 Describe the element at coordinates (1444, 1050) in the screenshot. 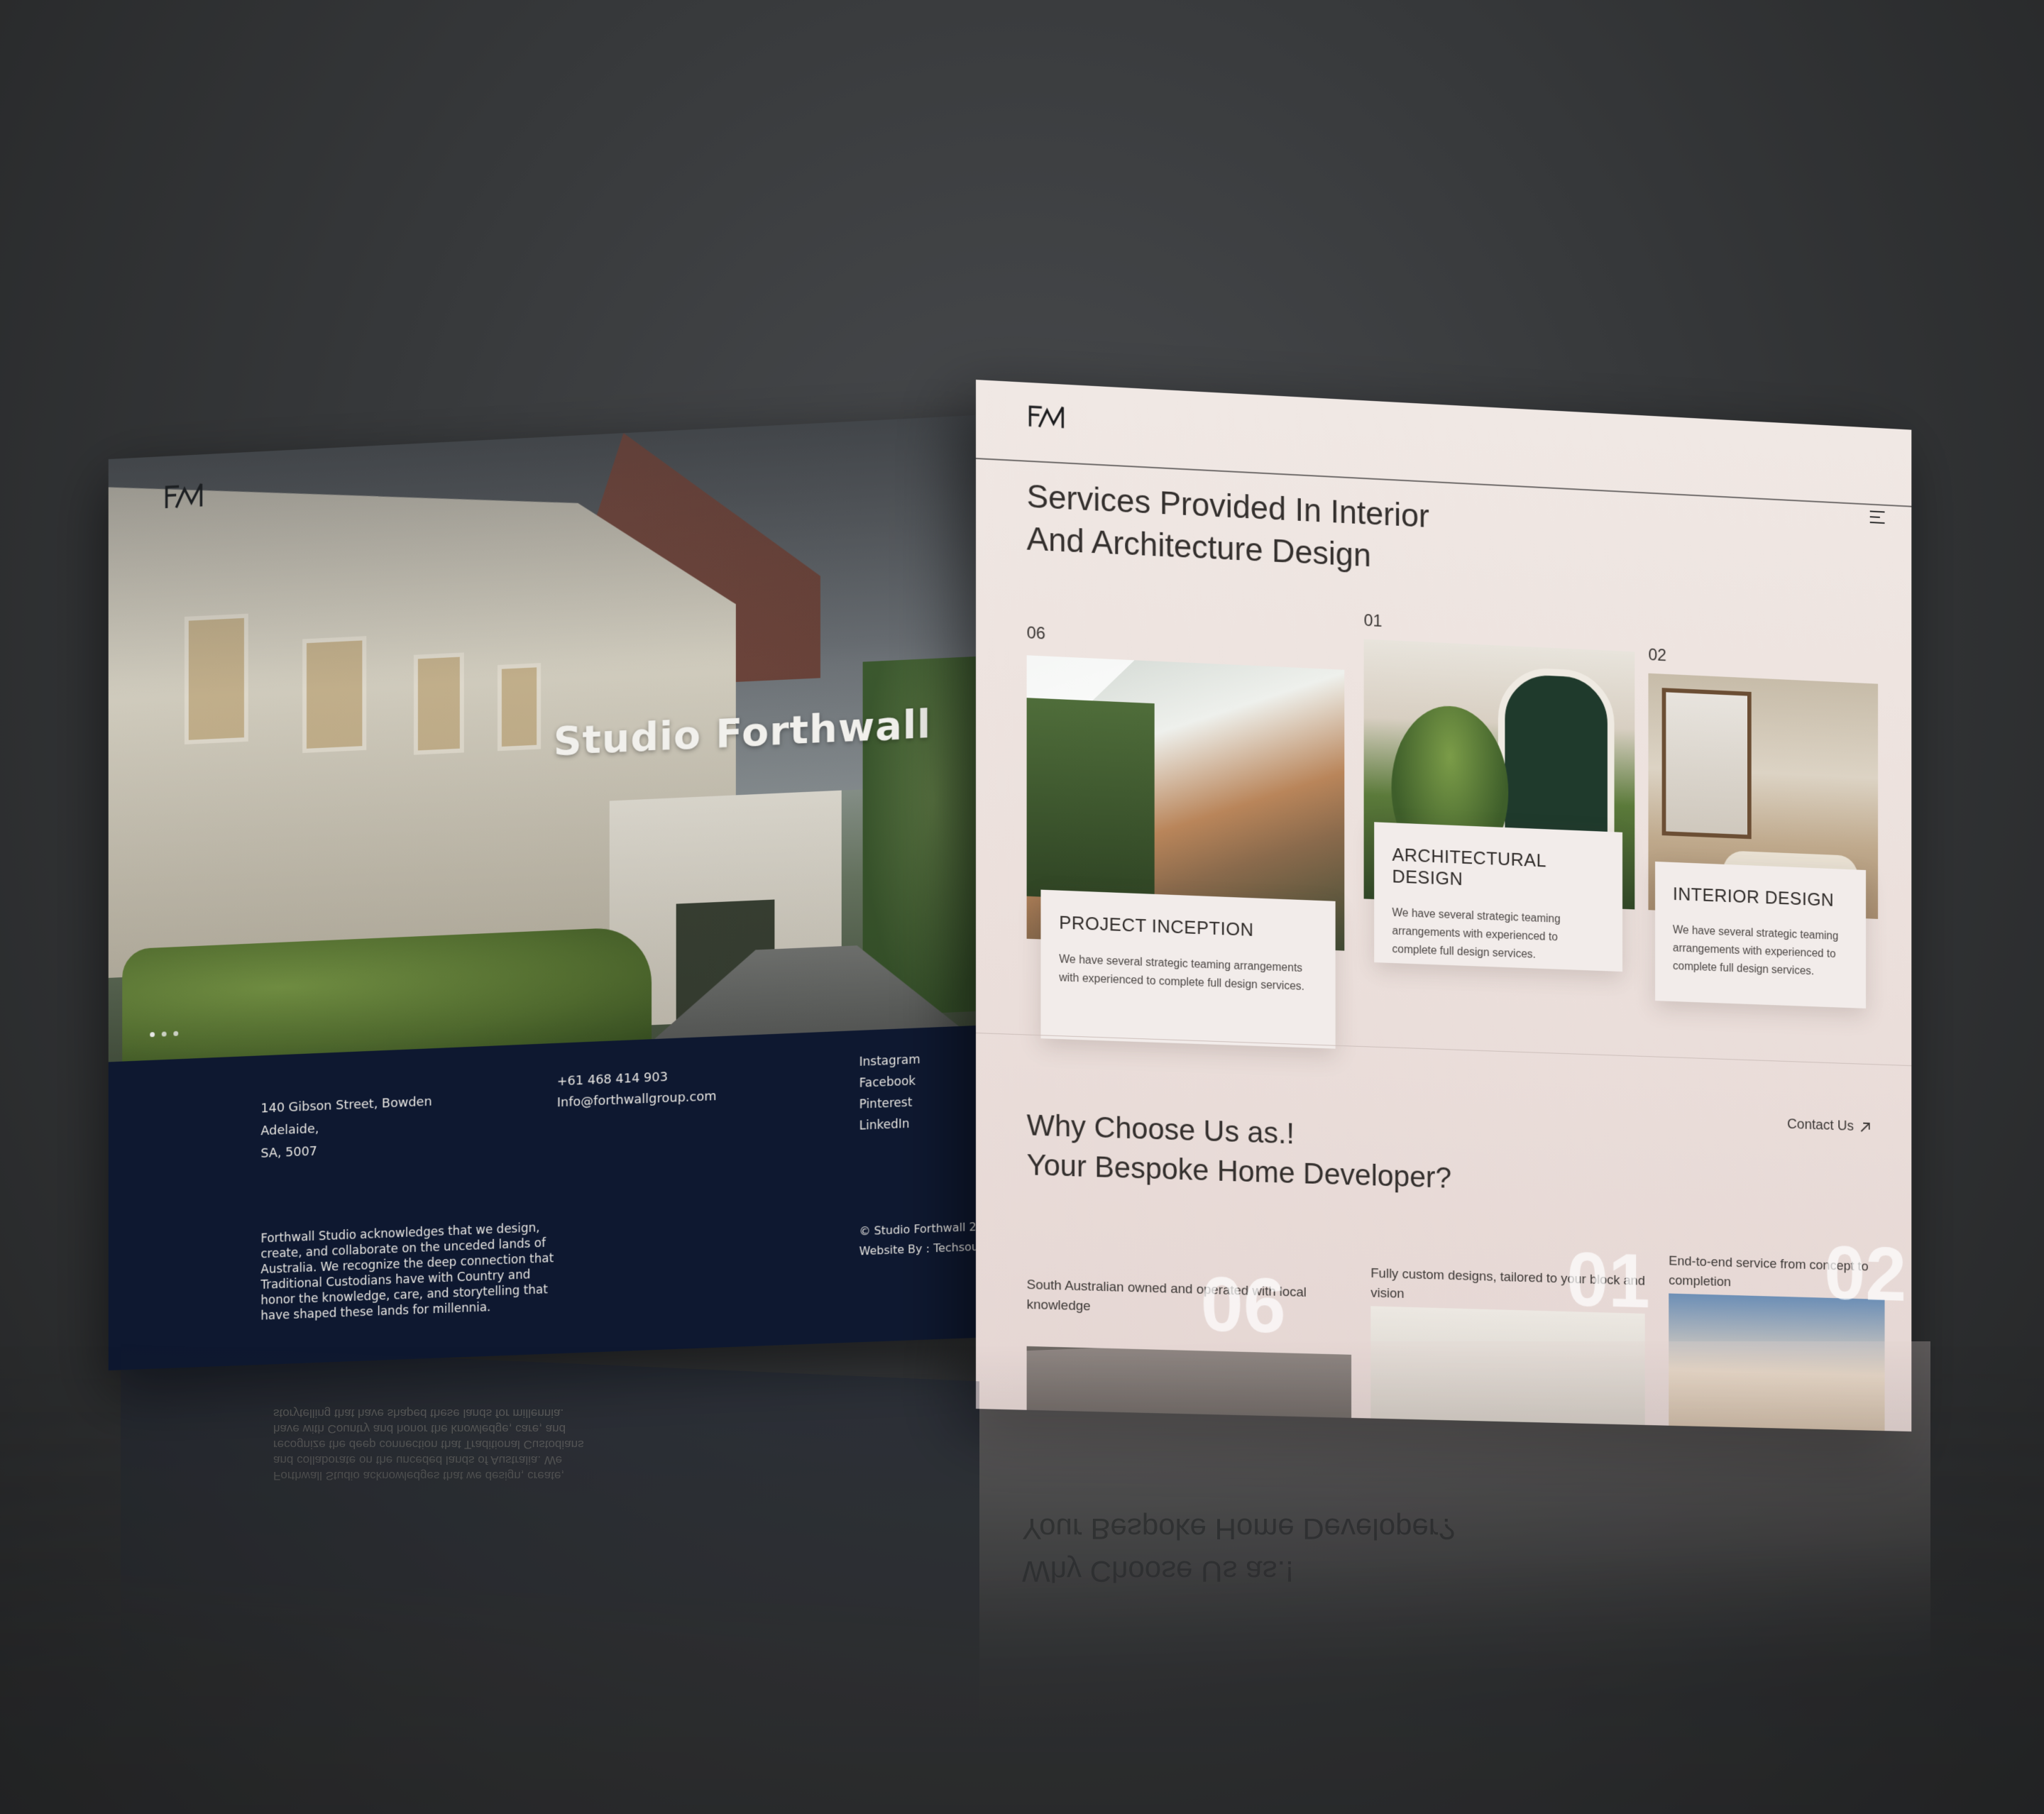

I see `section-divider` at that location.